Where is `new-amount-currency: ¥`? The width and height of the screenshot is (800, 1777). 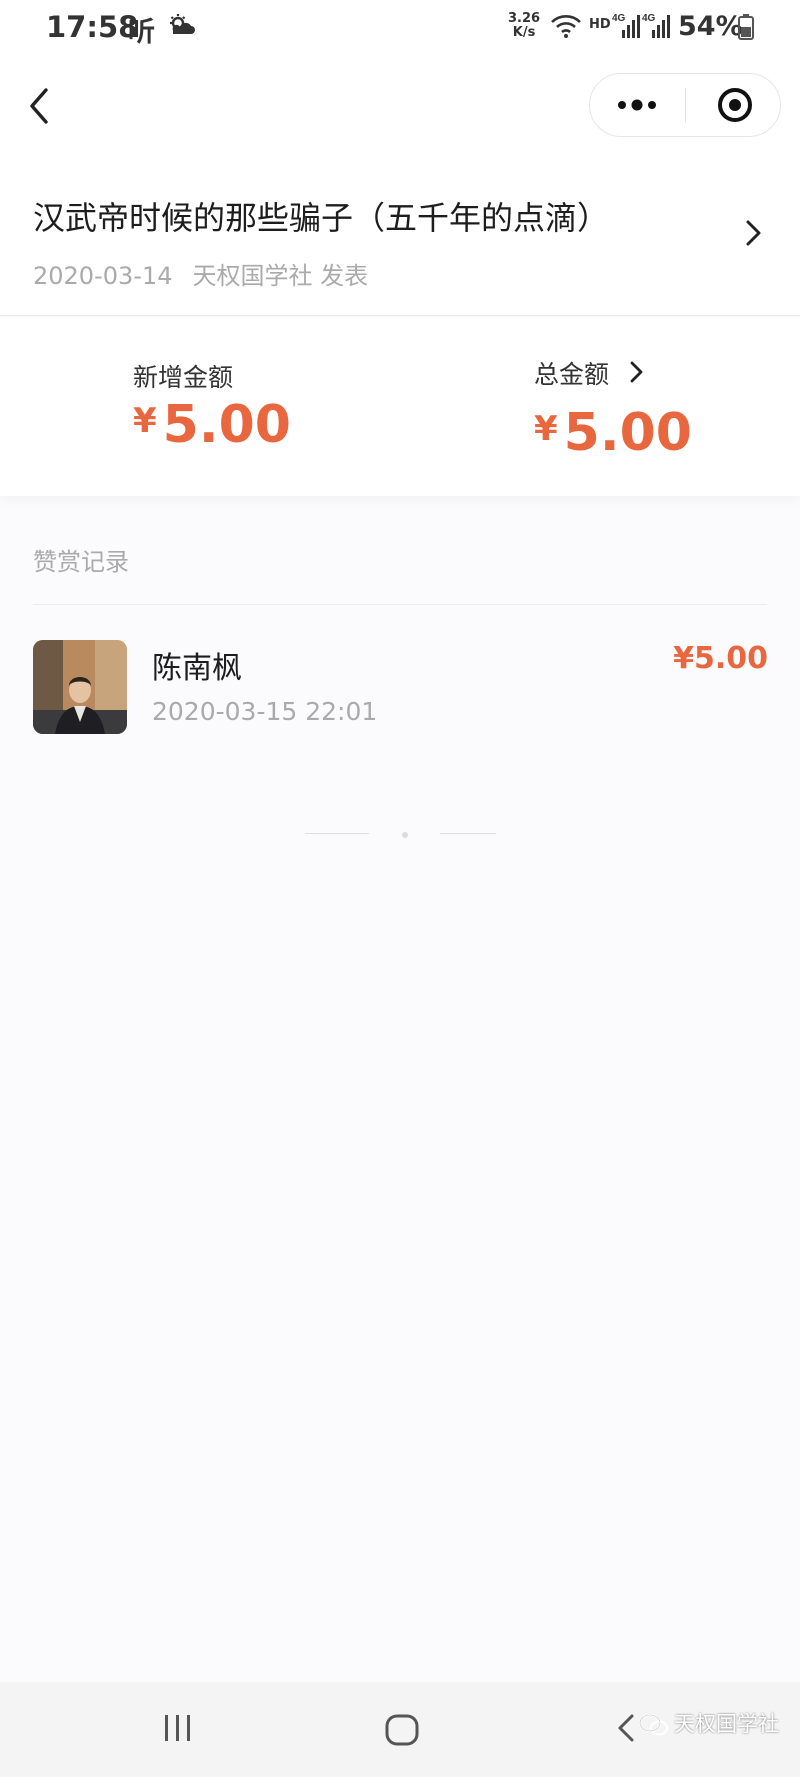
new-amount-currency: ¥ is located at coordinates (145, 421).